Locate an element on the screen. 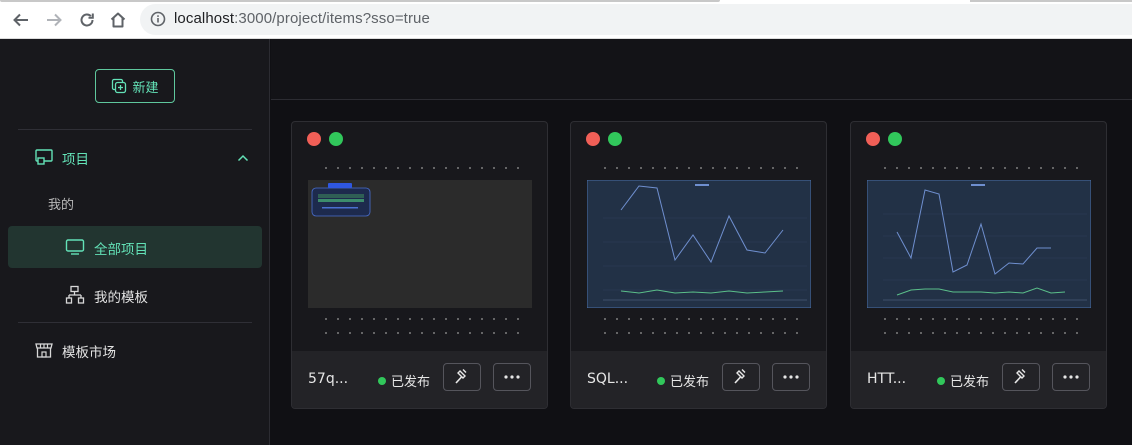  sidebar-item-template-market: 模板市场 is located at coordinates (135, 350).